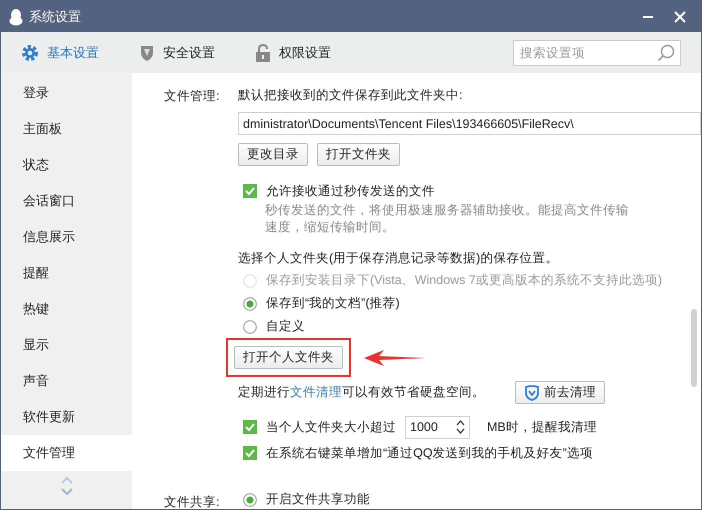 The height and width of the screenshot is (510, 702). What do you see at coordinates (542, 427) in the screenshot?
I see `checkbox-label: MB时，提醒我清理` at bounding box center [542, 427].